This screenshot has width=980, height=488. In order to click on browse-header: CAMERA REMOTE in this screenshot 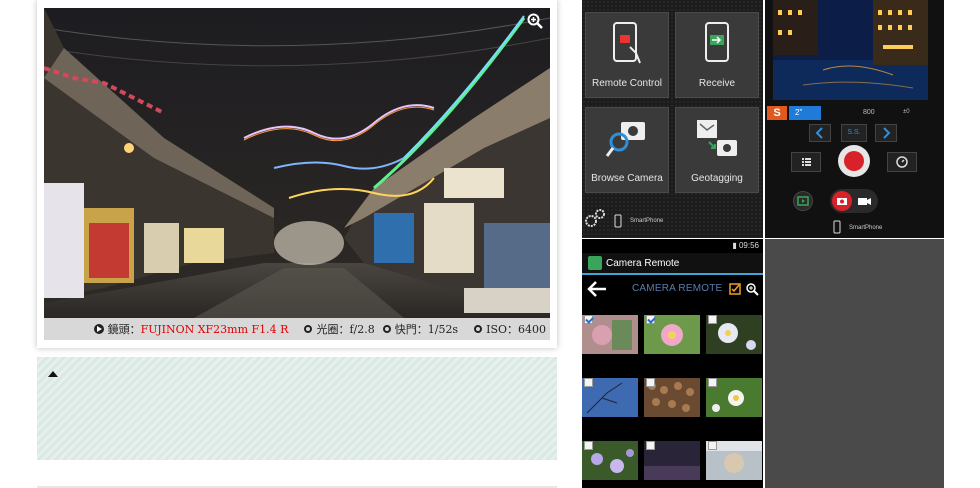, I will do `click(672, 289)`.